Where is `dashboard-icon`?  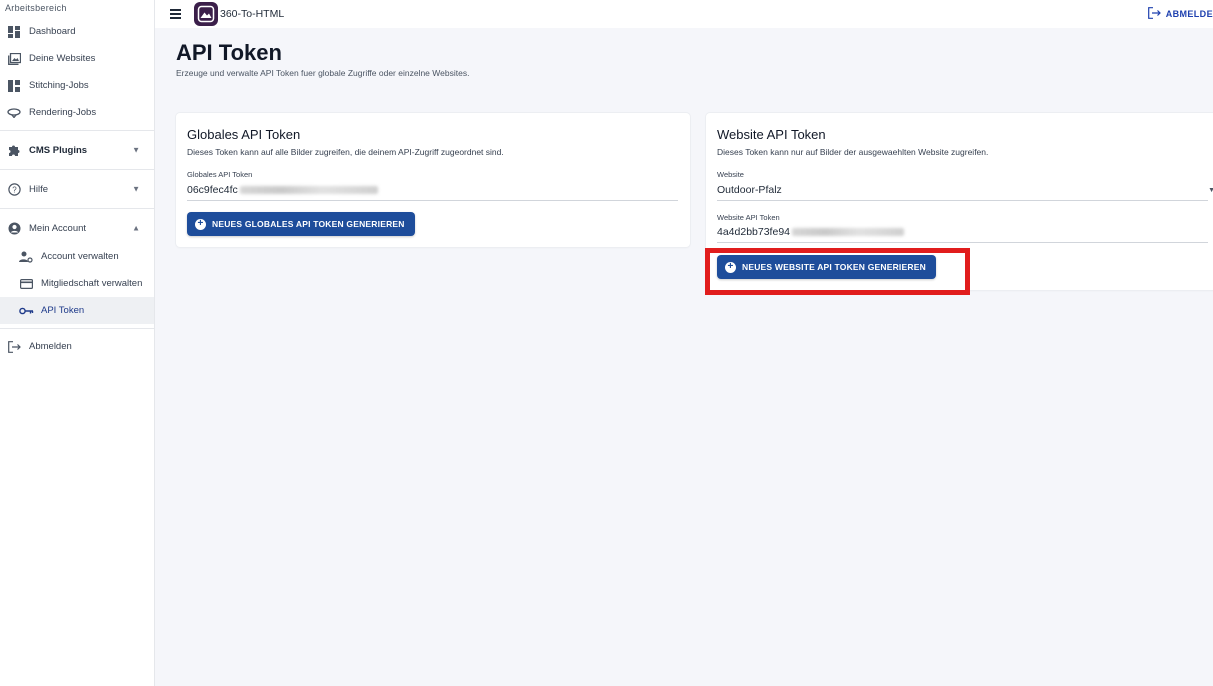
dashboard-icon is located at coordinates (14, 32).